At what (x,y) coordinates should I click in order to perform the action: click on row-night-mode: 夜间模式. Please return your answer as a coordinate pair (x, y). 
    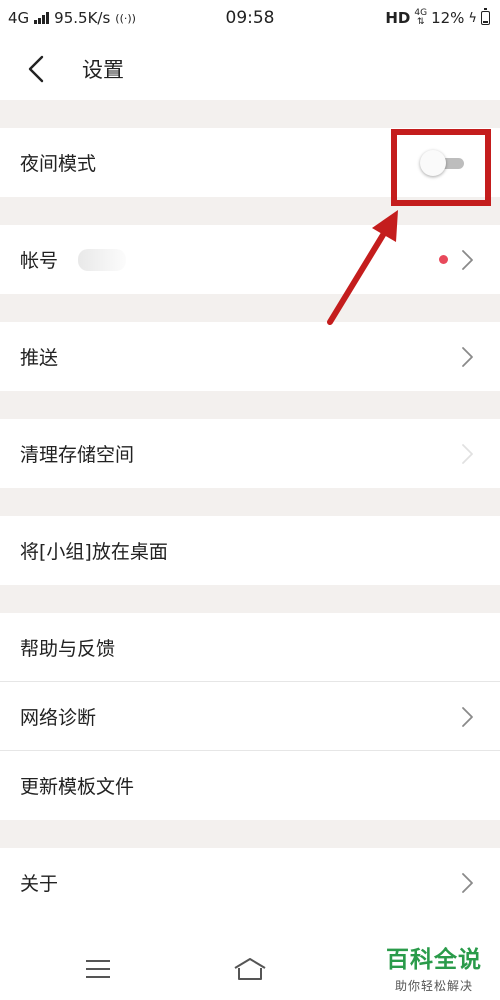
    Looking at the image, I should click on (250, 162).